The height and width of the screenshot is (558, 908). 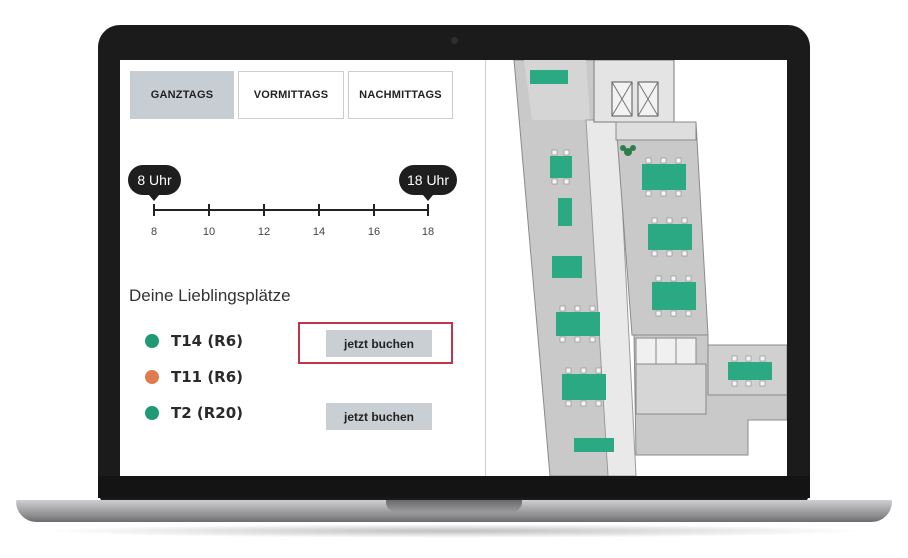 I want to click on timeline-track, so click(x=290, y=210).